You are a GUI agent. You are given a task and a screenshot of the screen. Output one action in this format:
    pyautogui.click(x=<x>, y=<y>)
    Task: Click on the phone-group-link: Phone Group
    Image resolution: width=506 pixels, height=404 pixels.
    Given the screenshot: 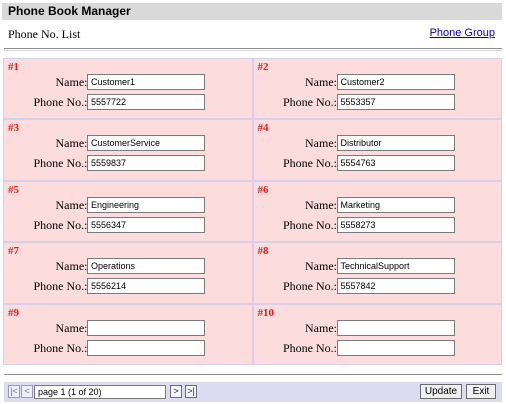 What is the action you would take?
    pyautogui.click(x=462, y=33)
    